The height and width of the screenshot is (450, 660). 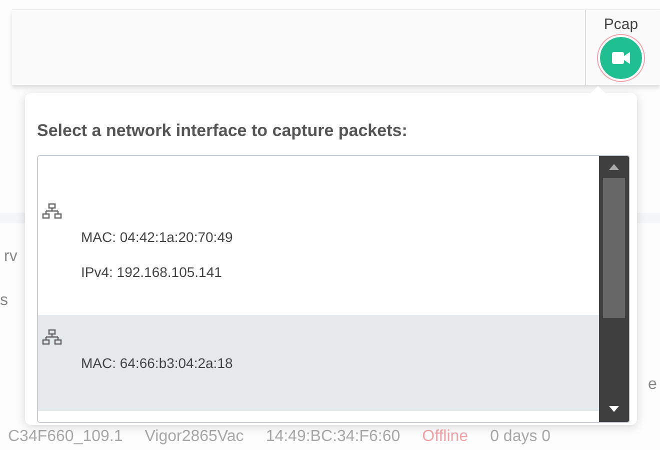 I want to click on background-text: s, so click(x=4, y=301).